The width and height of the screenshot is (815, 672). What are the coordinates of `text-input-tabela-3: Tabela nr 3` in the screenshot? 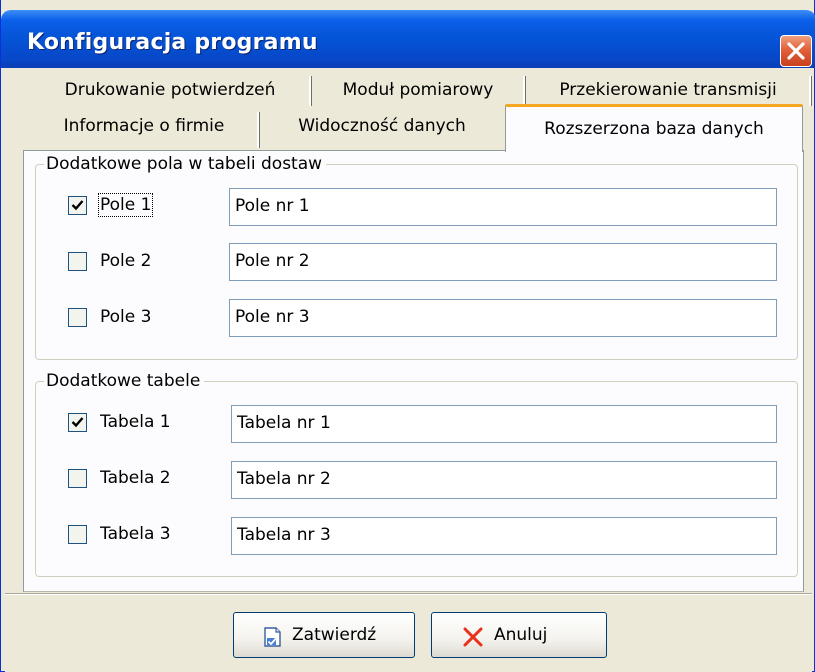 It's located at (504, 536).